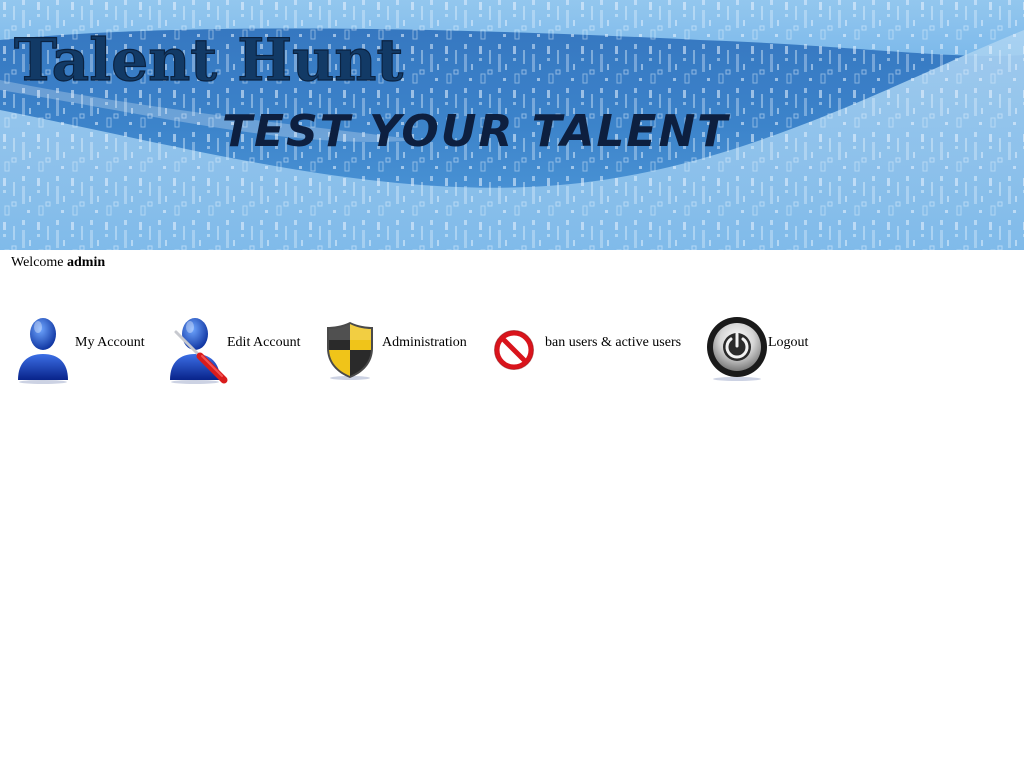  I want to click on nav-my-account: My Account, so click(84, 350).